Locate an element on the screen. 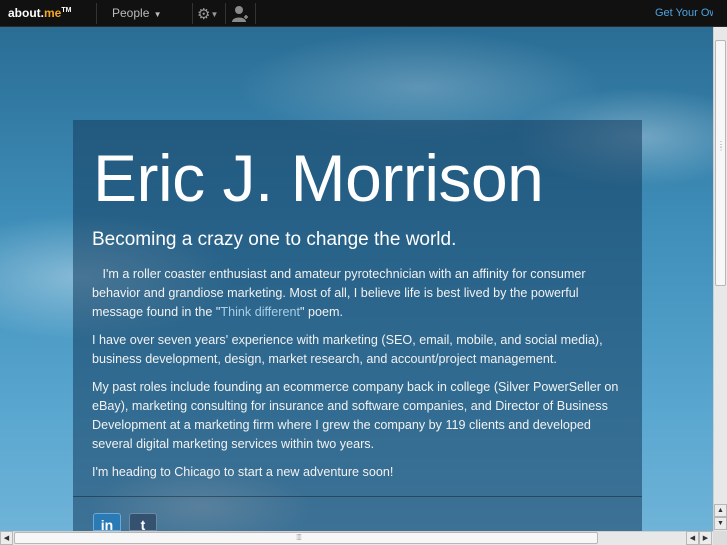 The width and height of the screenshot is (727, 545). scroll-right-arrow-icon: ▶ is located at coordinates (705, 538).